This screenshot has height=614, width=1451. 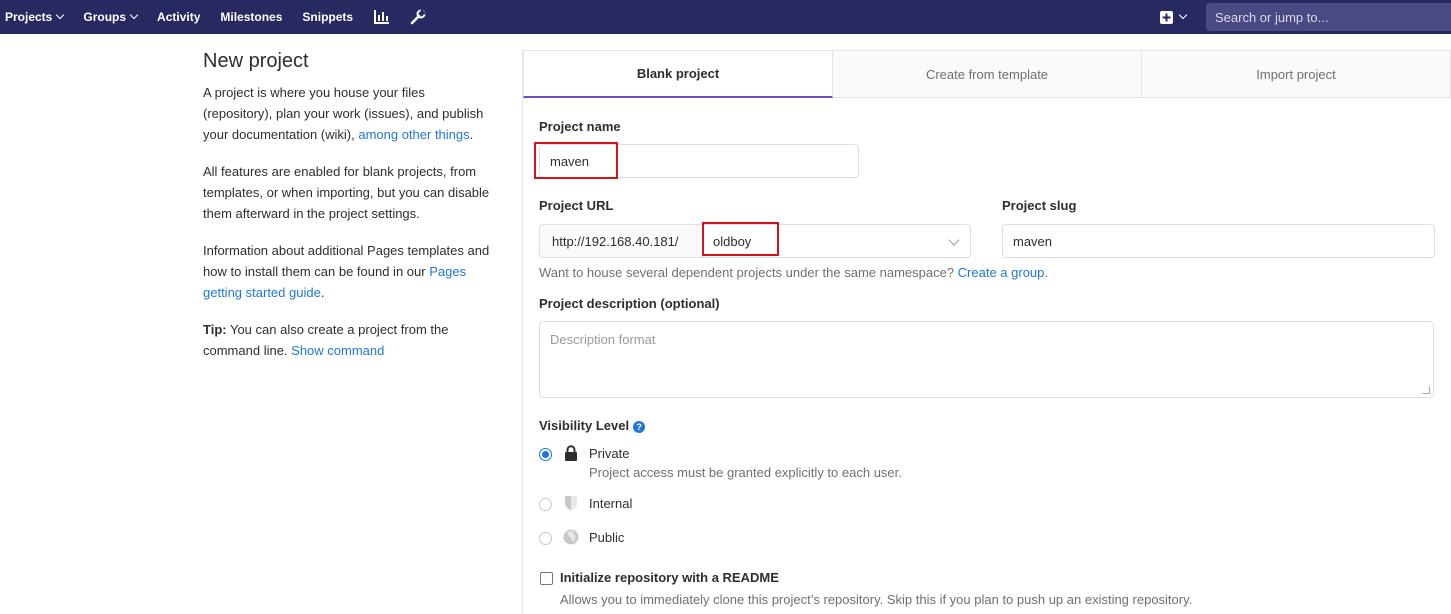 I want to click on create-group-link: Create a group., so click(x=1003, y=272).